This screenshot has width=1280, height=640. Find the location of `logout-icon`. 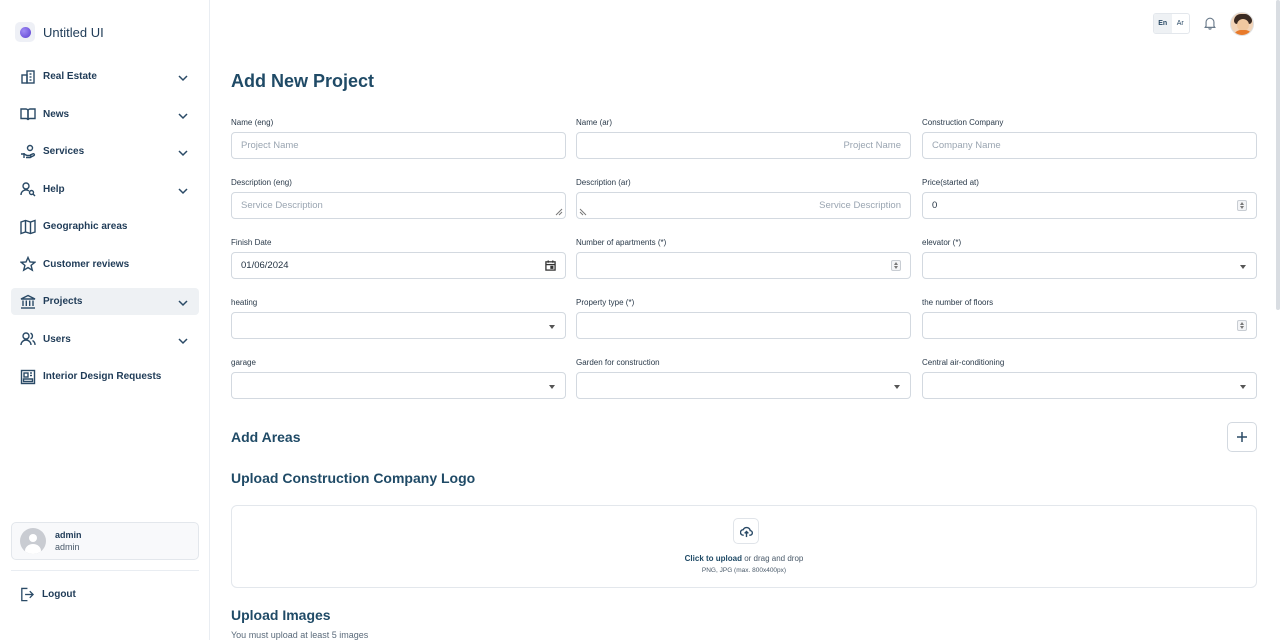

logout-icon is located at coordinates (27, 594).